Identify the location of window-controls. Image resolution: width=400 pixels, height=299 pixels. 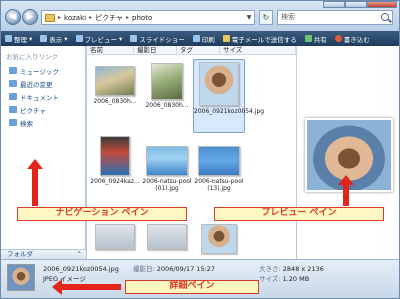
(360, 4).